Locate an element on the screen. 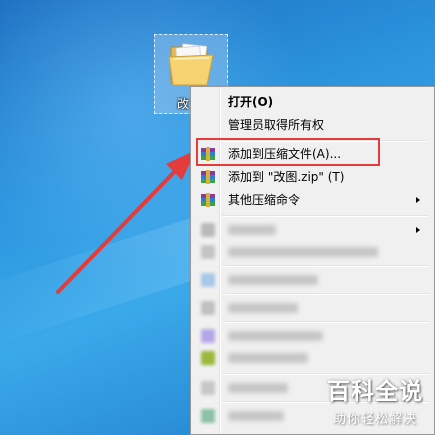 This screenshot has width=435, height=435. menu-item-add-to-zip-label: 添加到 "改图.zip" (T) is located at coordinates (286, 177).